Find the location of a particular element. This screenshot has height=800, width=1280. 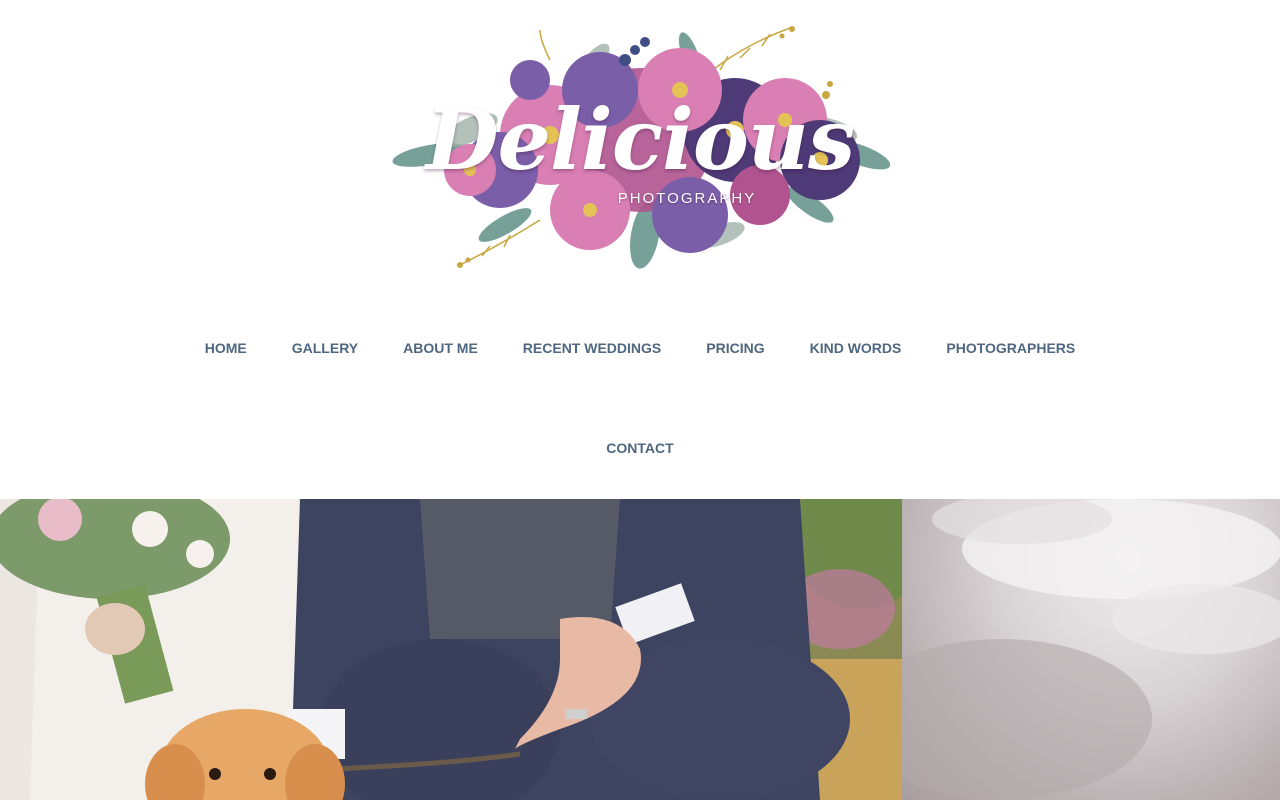

nav-photographers: PHOTOGRAPHERS is located at coordinates (1010, 348).